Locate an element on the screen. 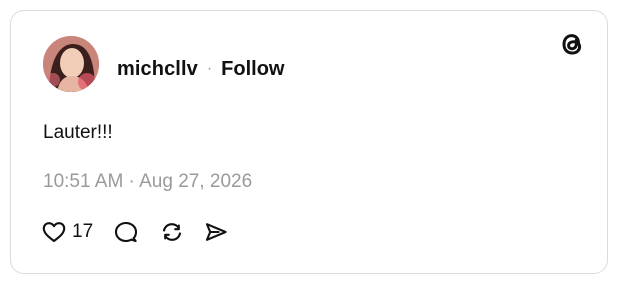  send-icon is located at coordinates (216, 232).